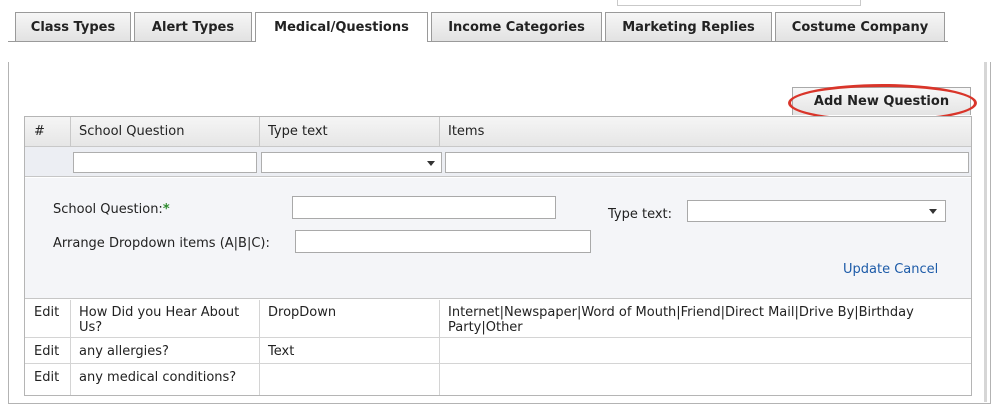 The height and width of the screenshot is (411, 1000). What do you see at coordinates (866, 269) in the screenshot?
I see `update-link: Update` at bounding box center [866, 269].